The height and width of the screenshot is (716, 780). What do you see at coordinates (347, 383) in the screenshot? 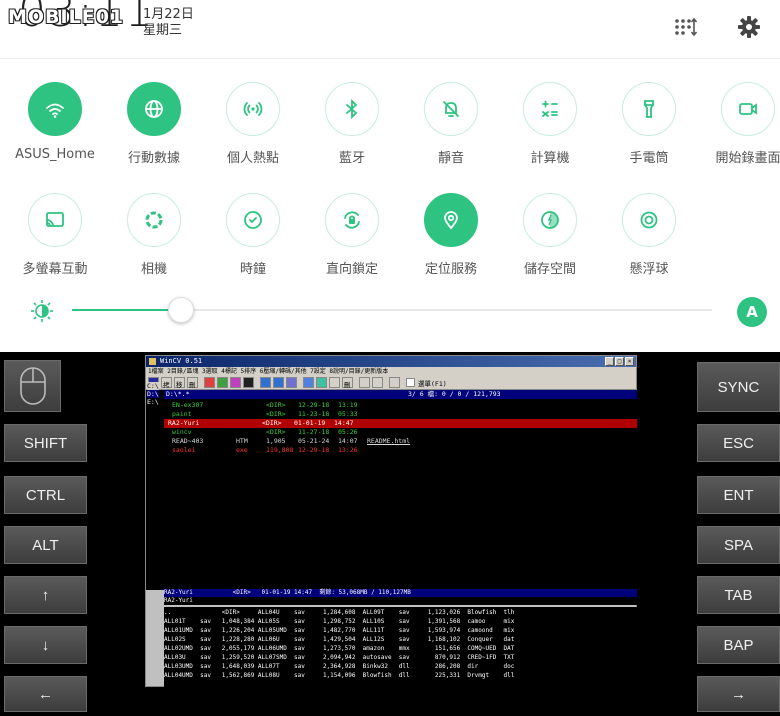
I see `tool-delete-button: 刪` at bounding box center [347, 383].